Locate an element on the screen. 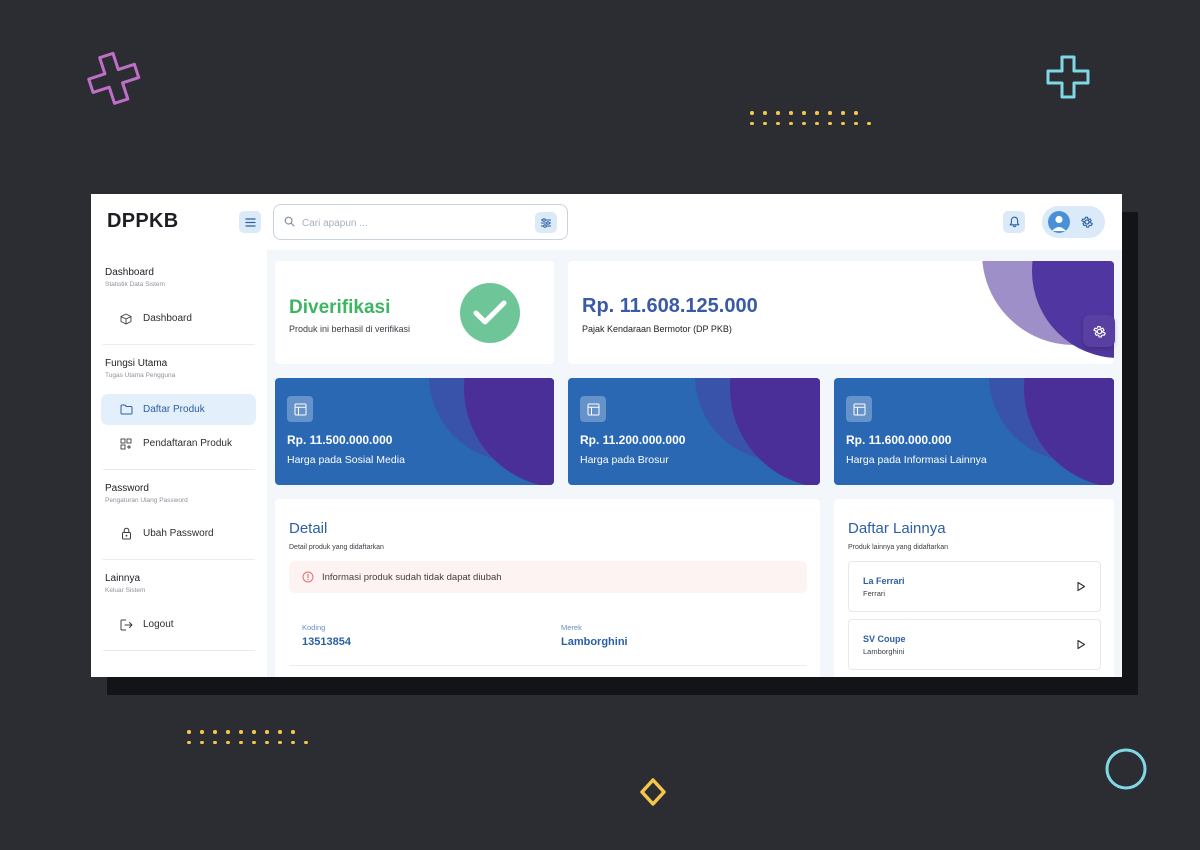 The height and width of the screenshot is (850, 1200). sidebar-item-product-registration: Pendaftaran Produk is located at coordinates (178, 443).